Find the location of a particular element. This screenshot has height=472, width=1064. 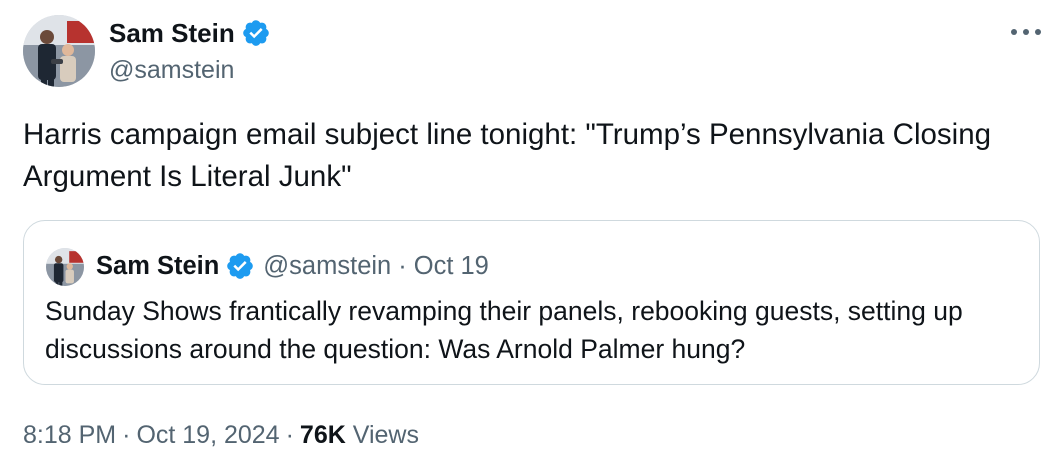

quoted-author-handle: @samstein is located at coordinates (327, 266).